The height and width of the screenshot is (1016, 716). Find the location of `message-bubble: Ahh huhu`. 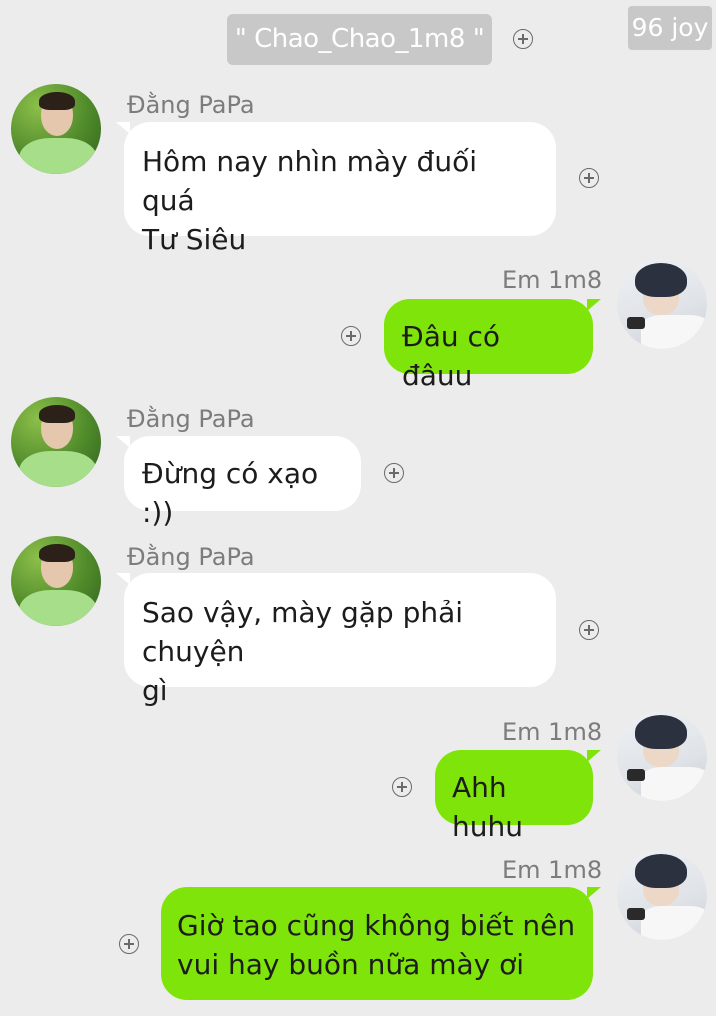

message-bubble: Ahh huhu is located at coordinates (518, 796).